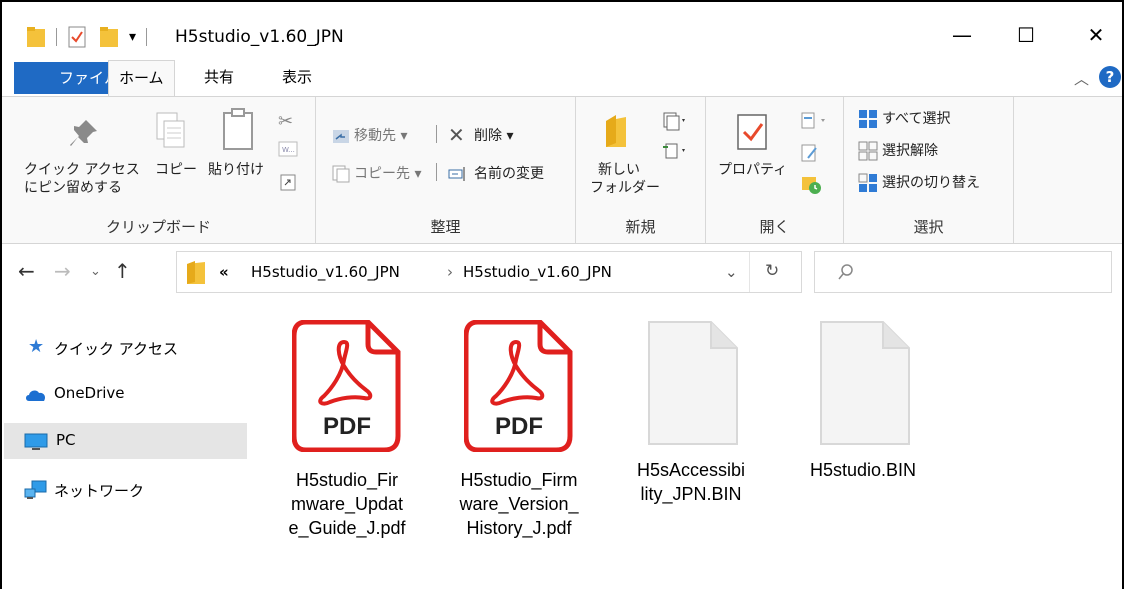  I want to click on select-none-icon, so click(868, 151).